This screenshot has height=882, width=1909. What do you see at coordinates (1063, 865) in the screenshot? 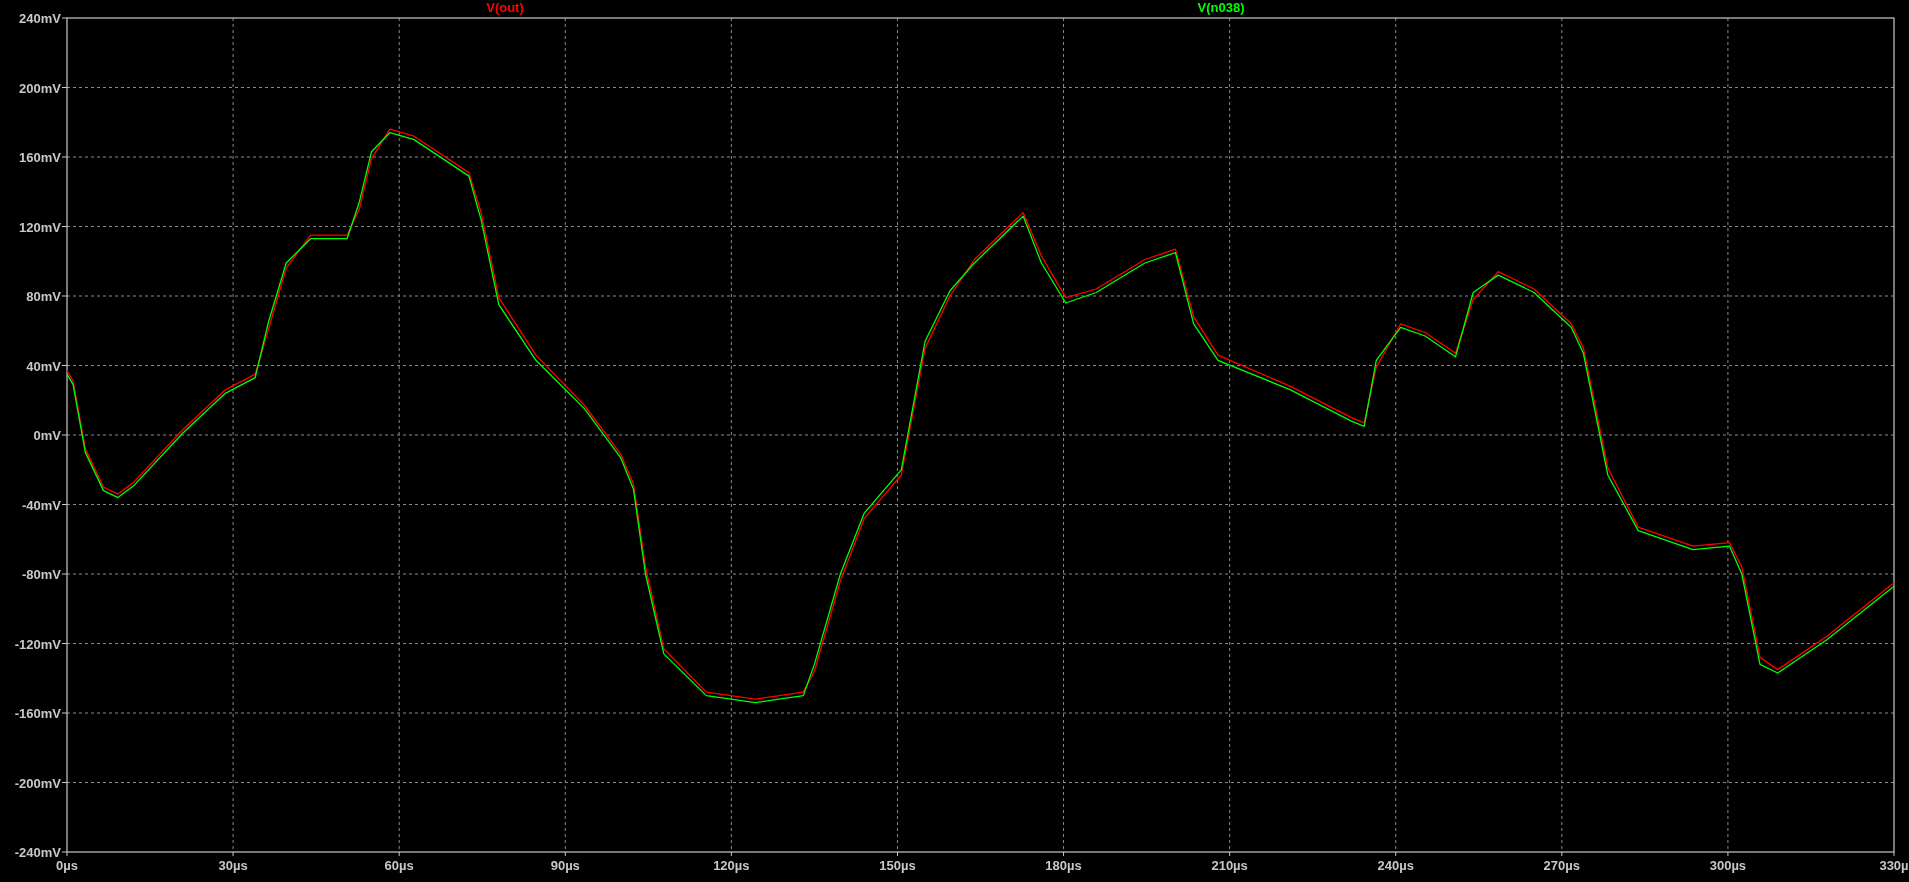
I see `x-axis-tick-label: 180µs` at bounding box center [1063, 865].